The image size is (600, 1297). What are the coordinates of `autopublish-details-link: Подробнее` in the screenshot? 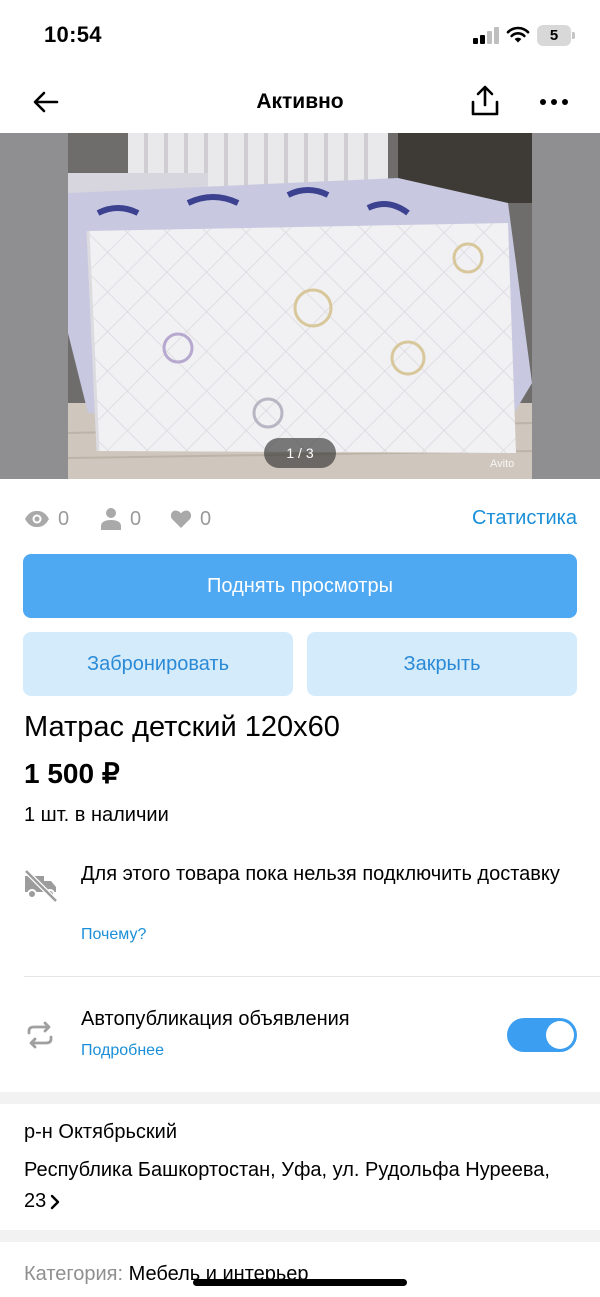 It's located at (122, 1051).